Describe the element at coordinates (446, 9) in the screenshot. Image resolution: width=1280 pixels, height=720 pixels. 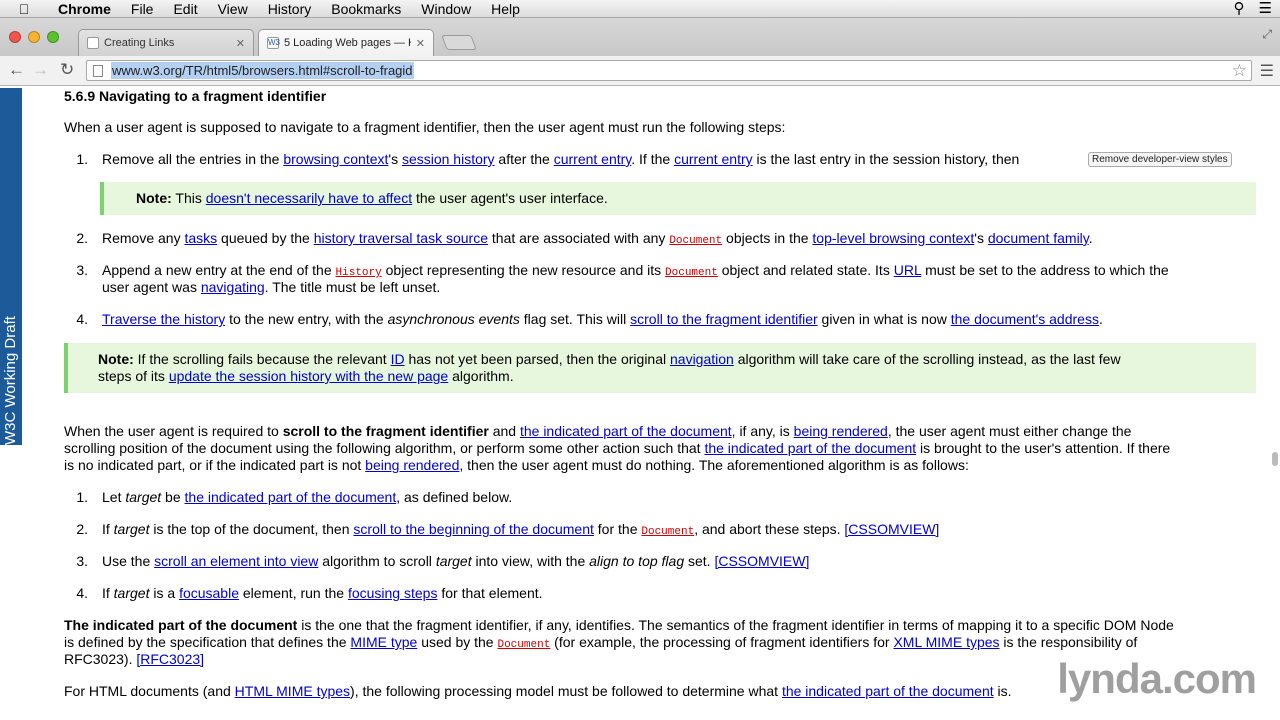
I see `menu-window: Window` at that location.